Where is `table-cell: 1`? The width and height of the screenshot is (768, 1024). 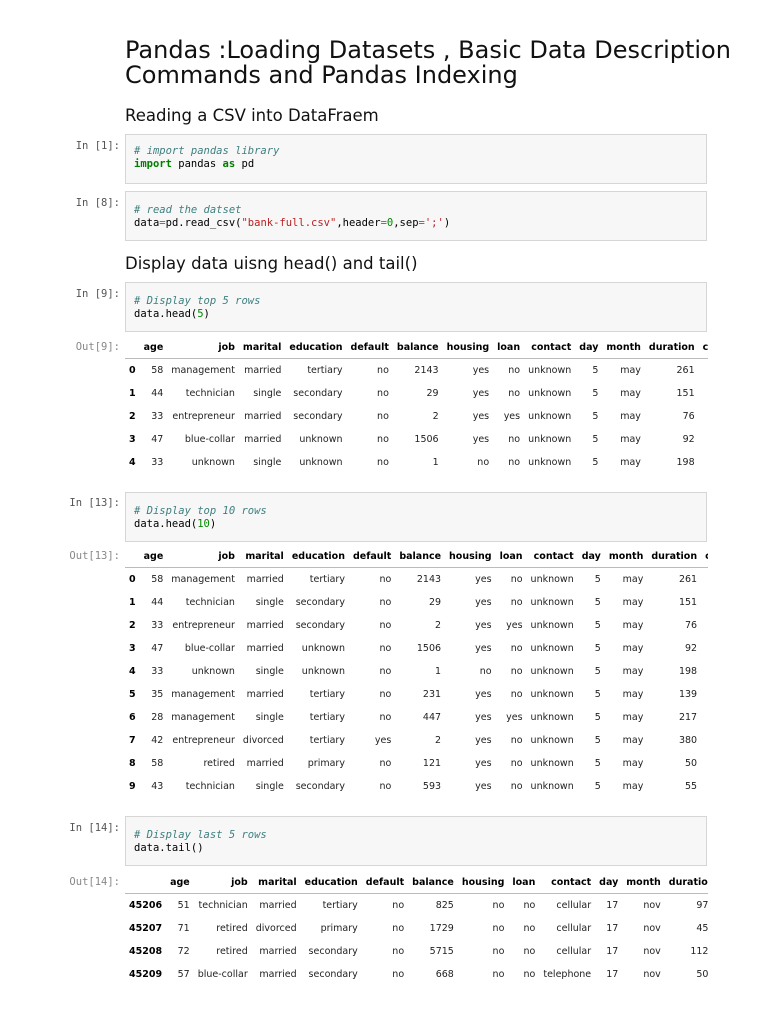 table-cell: 1 is located at coordinates (435, 462).